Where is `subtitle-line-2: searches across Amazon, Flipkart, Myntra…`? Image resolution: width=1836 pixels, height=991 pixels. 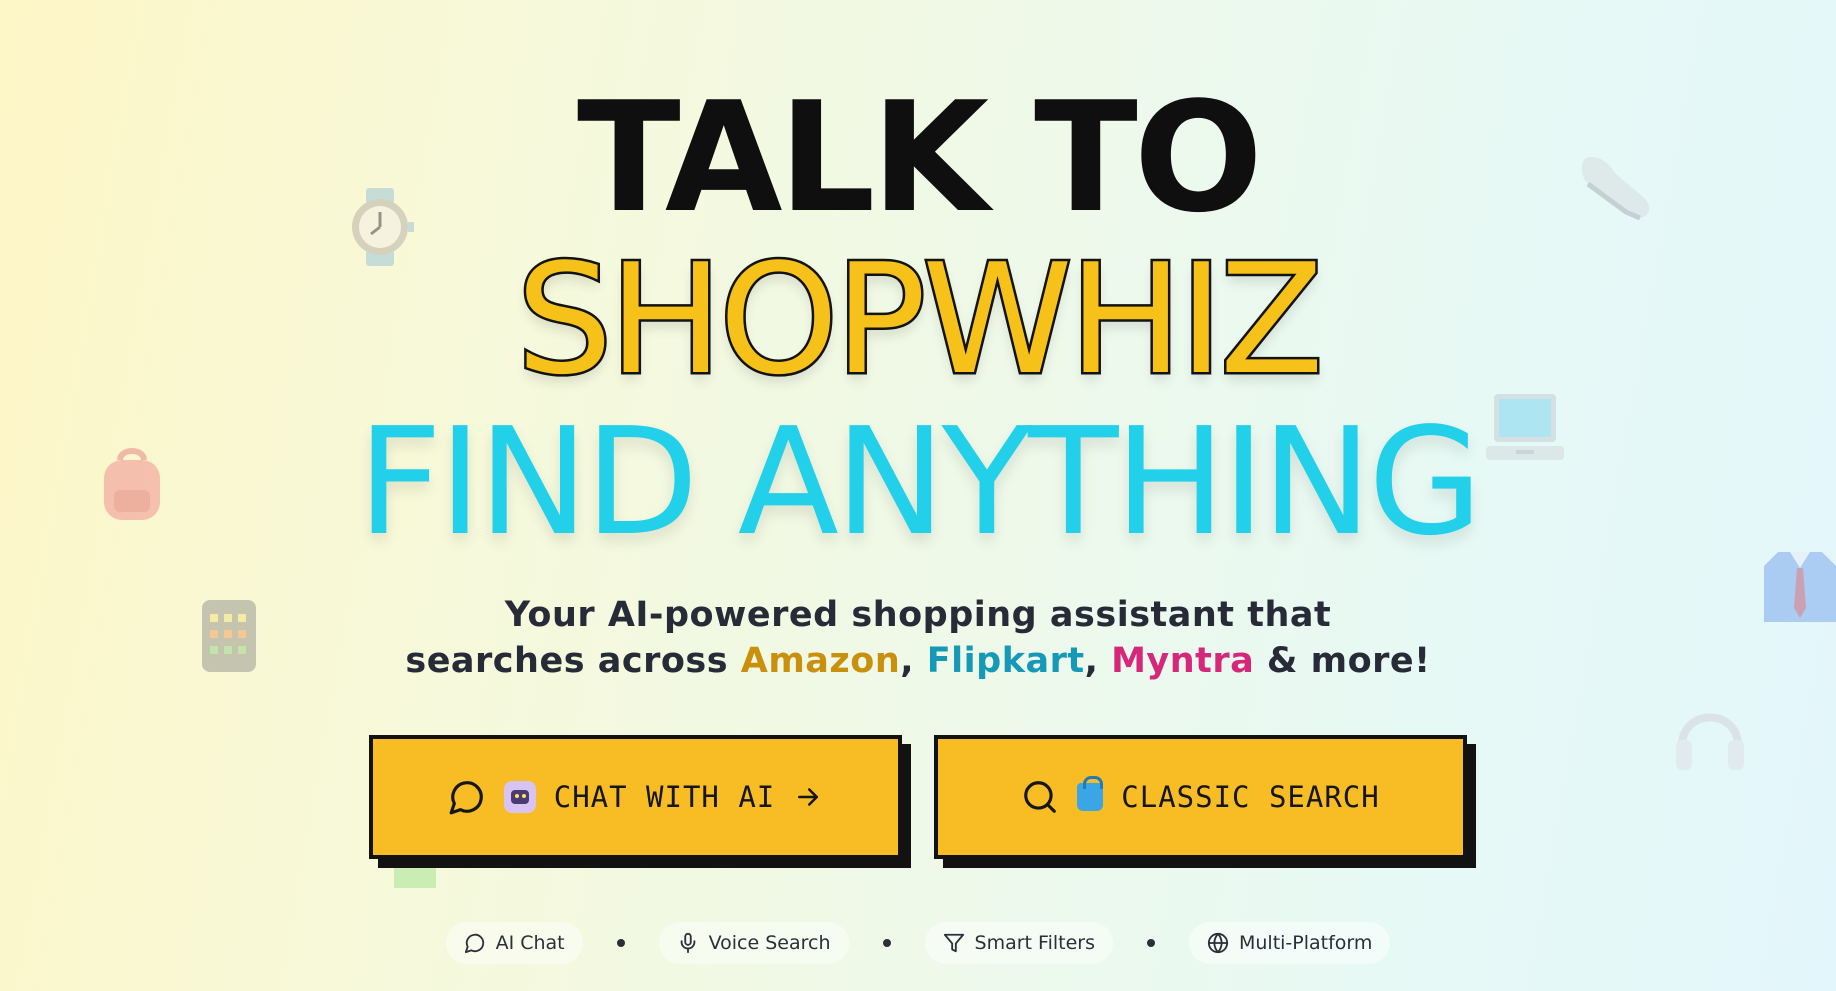 subtitle-line-2: searches across Amazon, Flipkart, Myntra… is located at coordinates (918, 661).